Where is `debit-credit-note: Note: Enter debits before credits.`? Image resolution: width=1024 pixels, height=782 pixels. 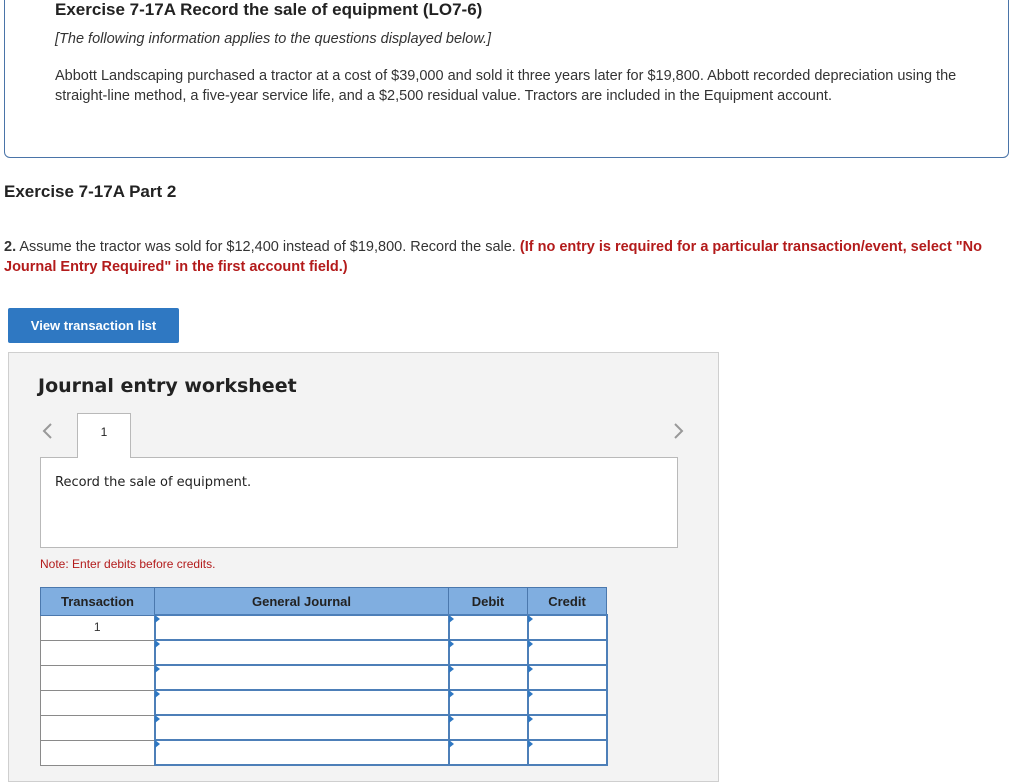
debit-credit-note: Note: Enter debits before credits. is located at coordinates (128, 564).